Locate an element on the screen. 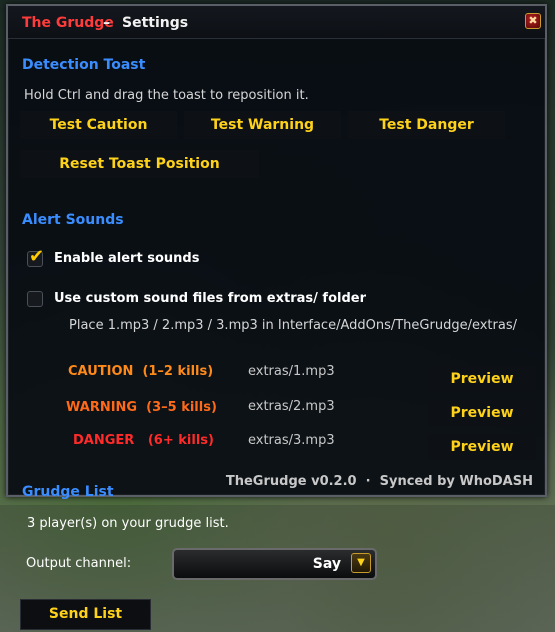 The height and width of the screenshot is (632, 555). reset-toast-position-button: Reset Toast Position is located at coordinates (139, 164).